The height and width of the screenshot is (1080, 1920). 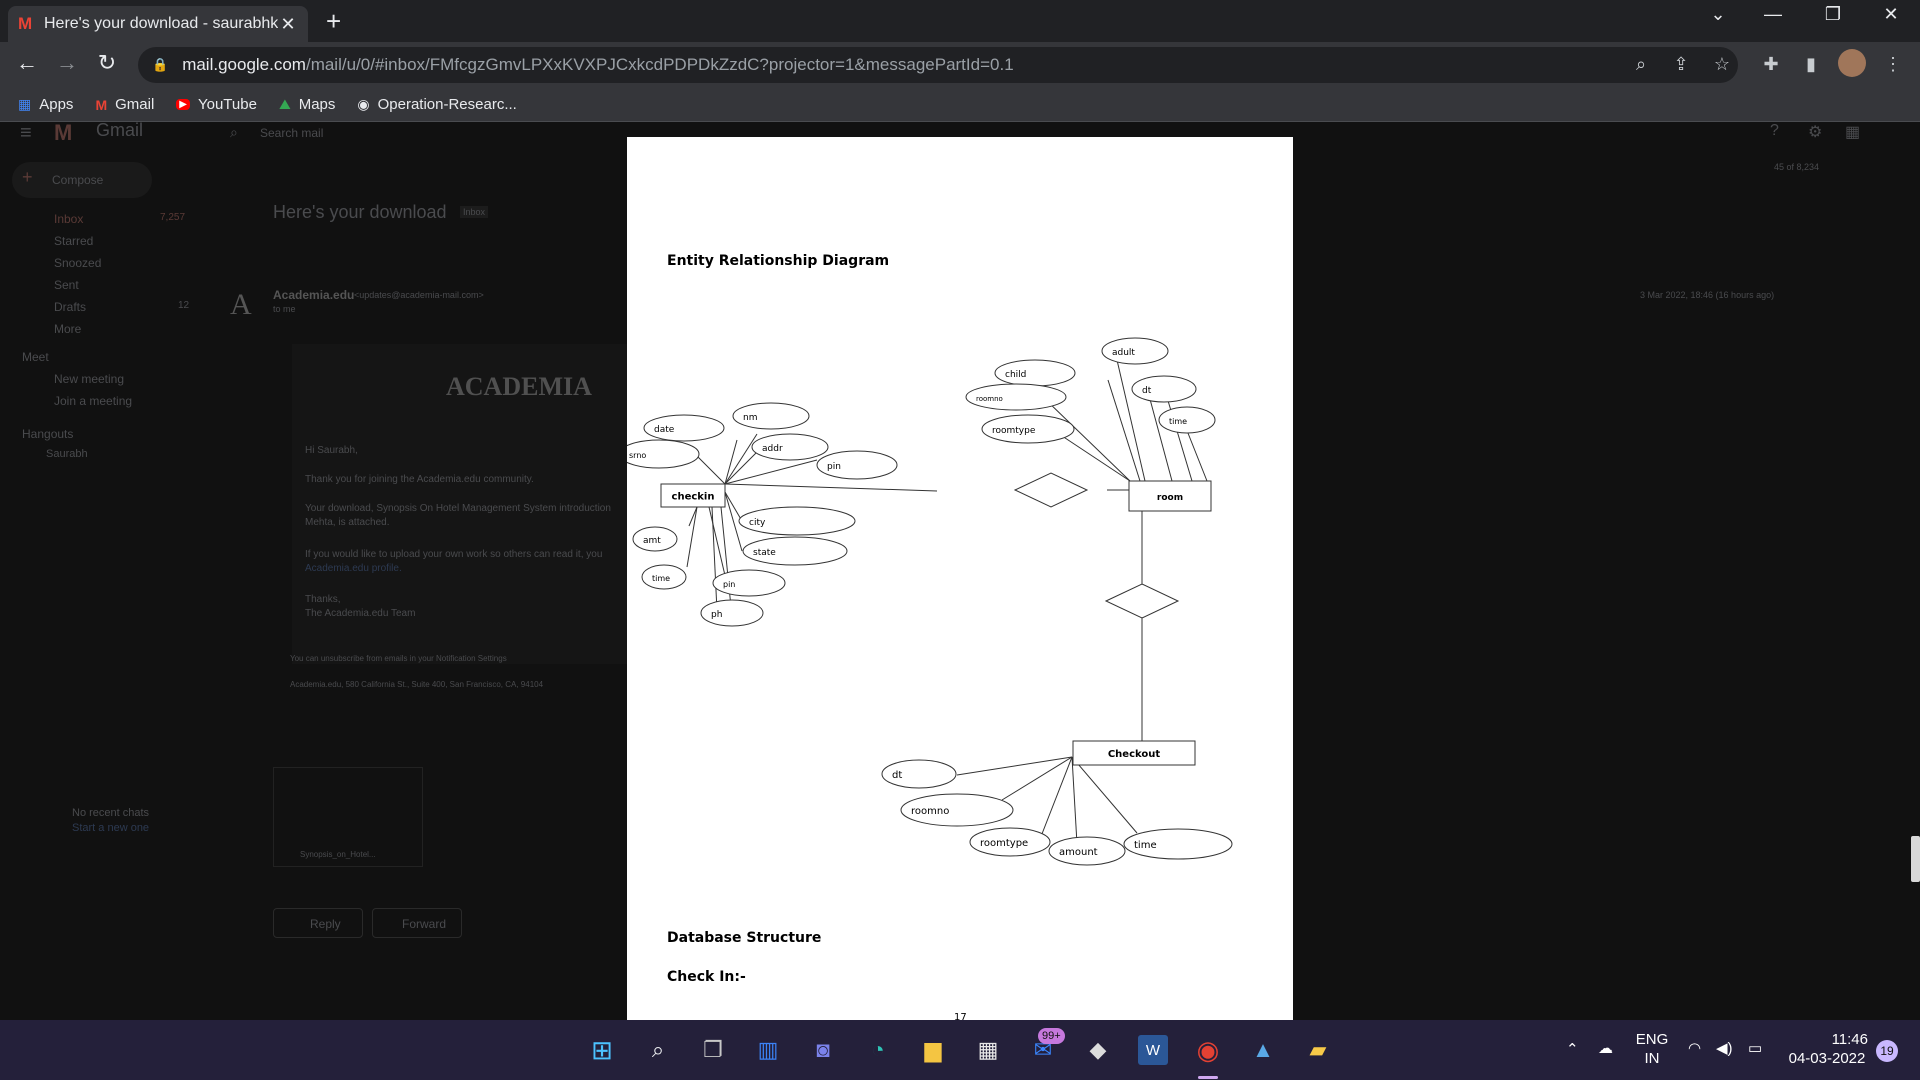 What do you see at coordinates (360, 613) in the screenshot?
I see `body-line: The Academia.edu Team` at bounding box center [360, 613].